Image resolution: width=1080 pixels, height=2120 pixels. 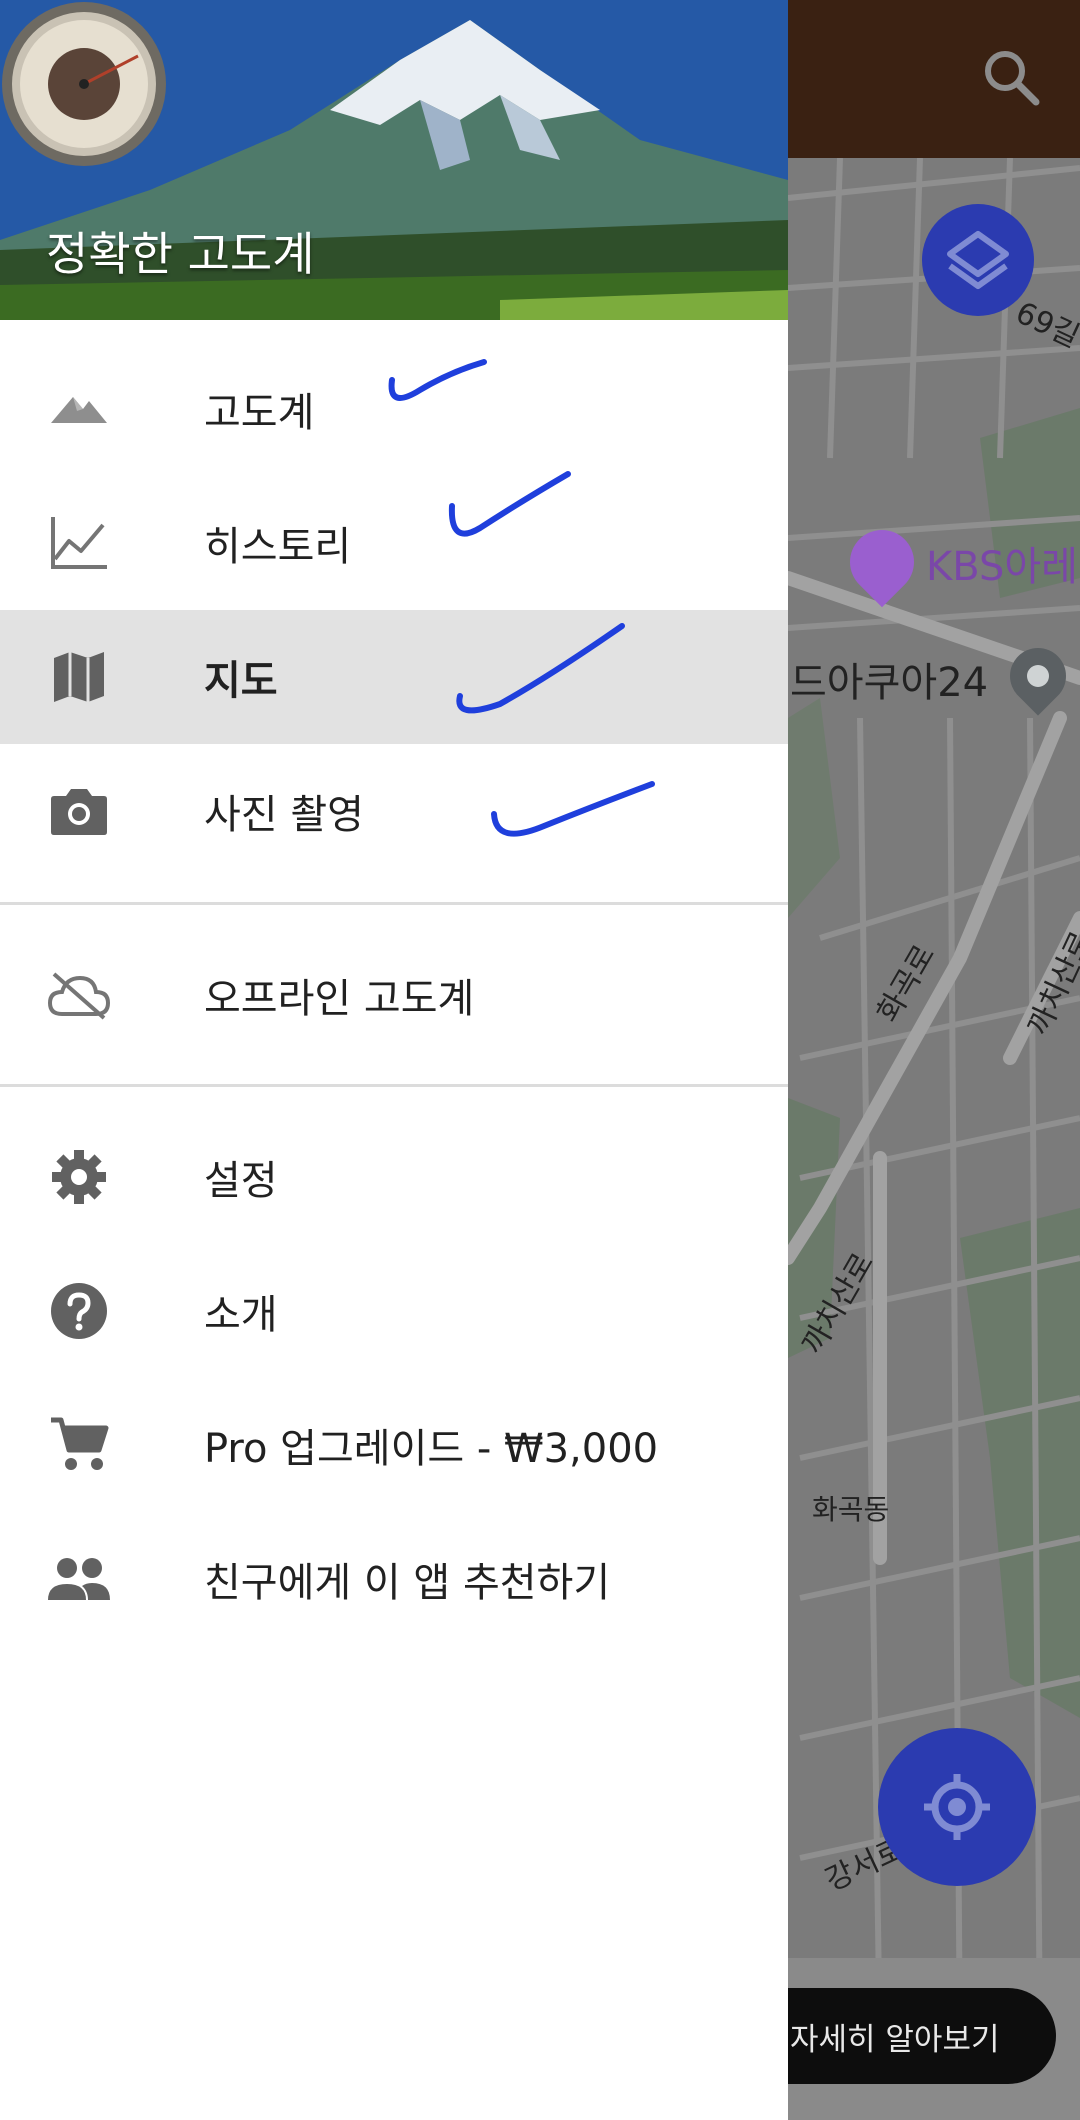 What do you see at coordinates (79, 1311) in the screenshot?
I see `help-icon` at bounding box center [79, 1311].